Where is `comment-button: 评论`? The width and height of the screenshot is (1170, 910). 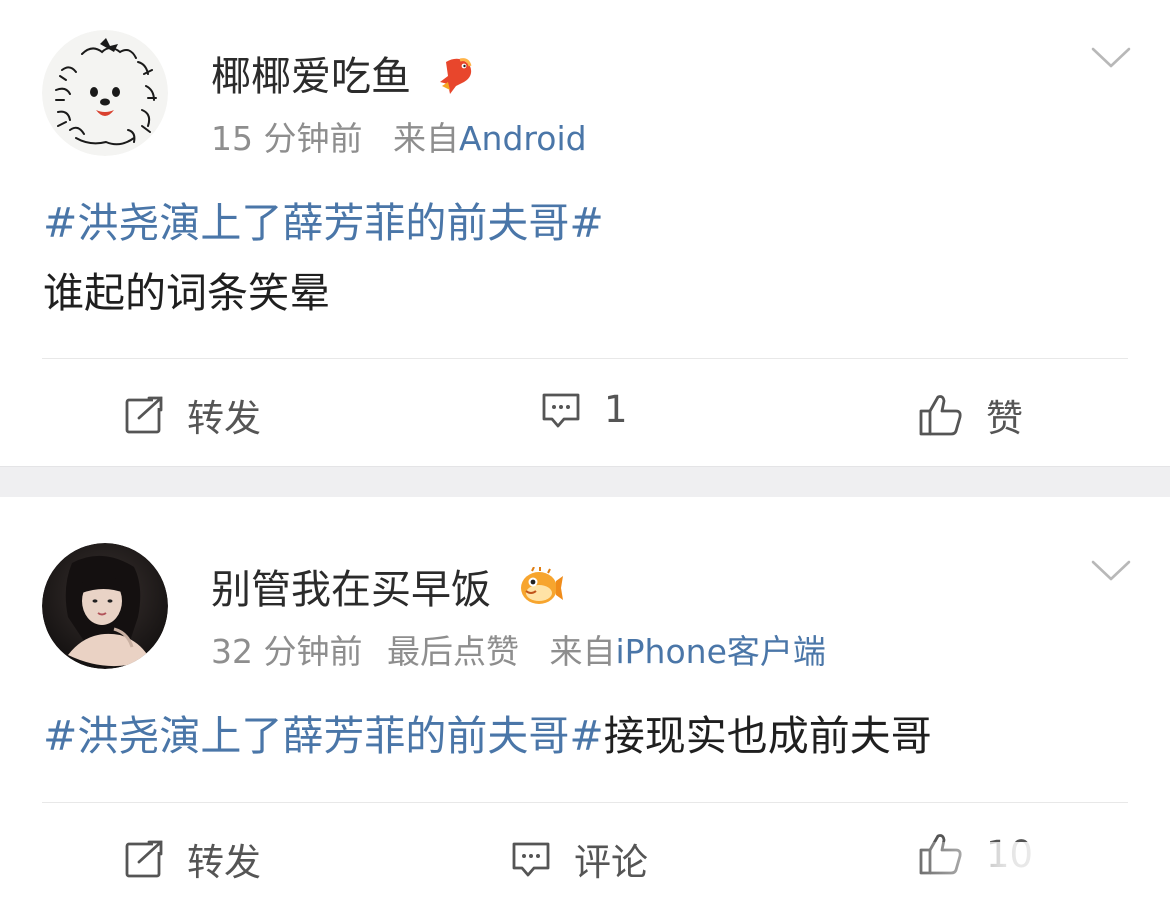
comment-button: 评论 is located at coordinates (579, 859).